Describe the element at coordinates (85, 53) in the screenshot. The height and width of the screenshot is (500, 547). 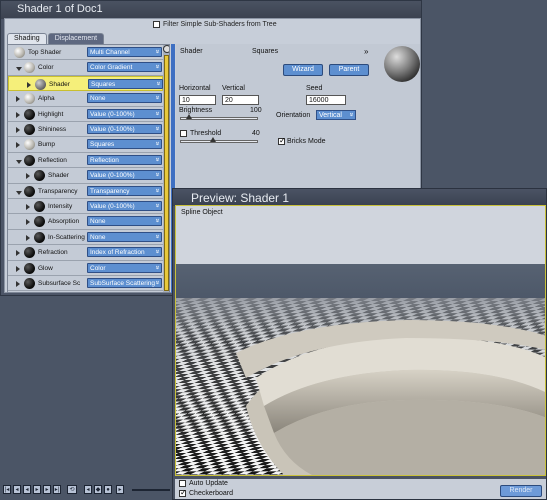
I see `tree-row: Top Shader Multi Channel` at that location.